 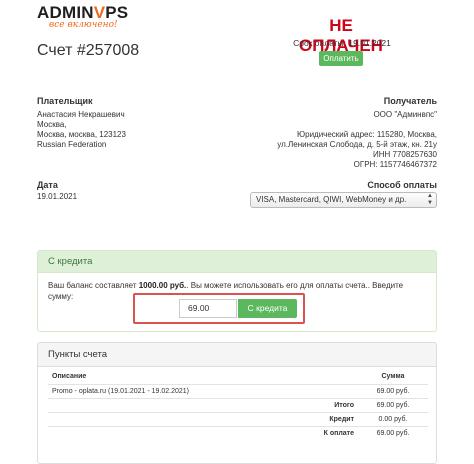 What do you see at coordinates (203, 418) in the screenshot?
I see `credit-label: Кредит` at bounding box center [203, 418].